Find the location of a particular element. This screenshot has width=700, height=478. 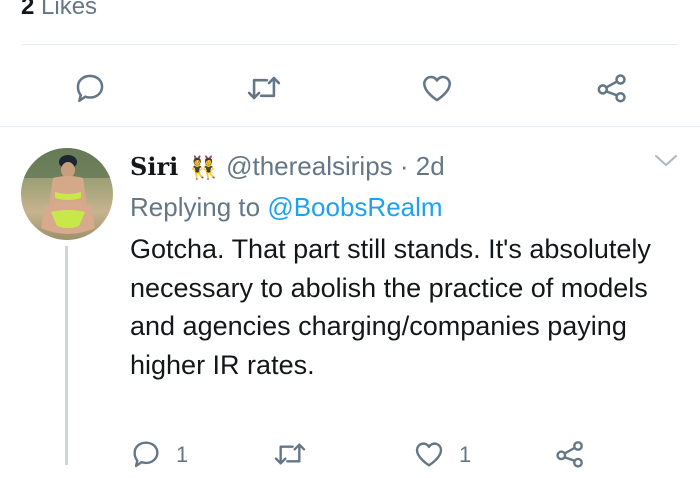

like-button is located at coordinates (437, 88).